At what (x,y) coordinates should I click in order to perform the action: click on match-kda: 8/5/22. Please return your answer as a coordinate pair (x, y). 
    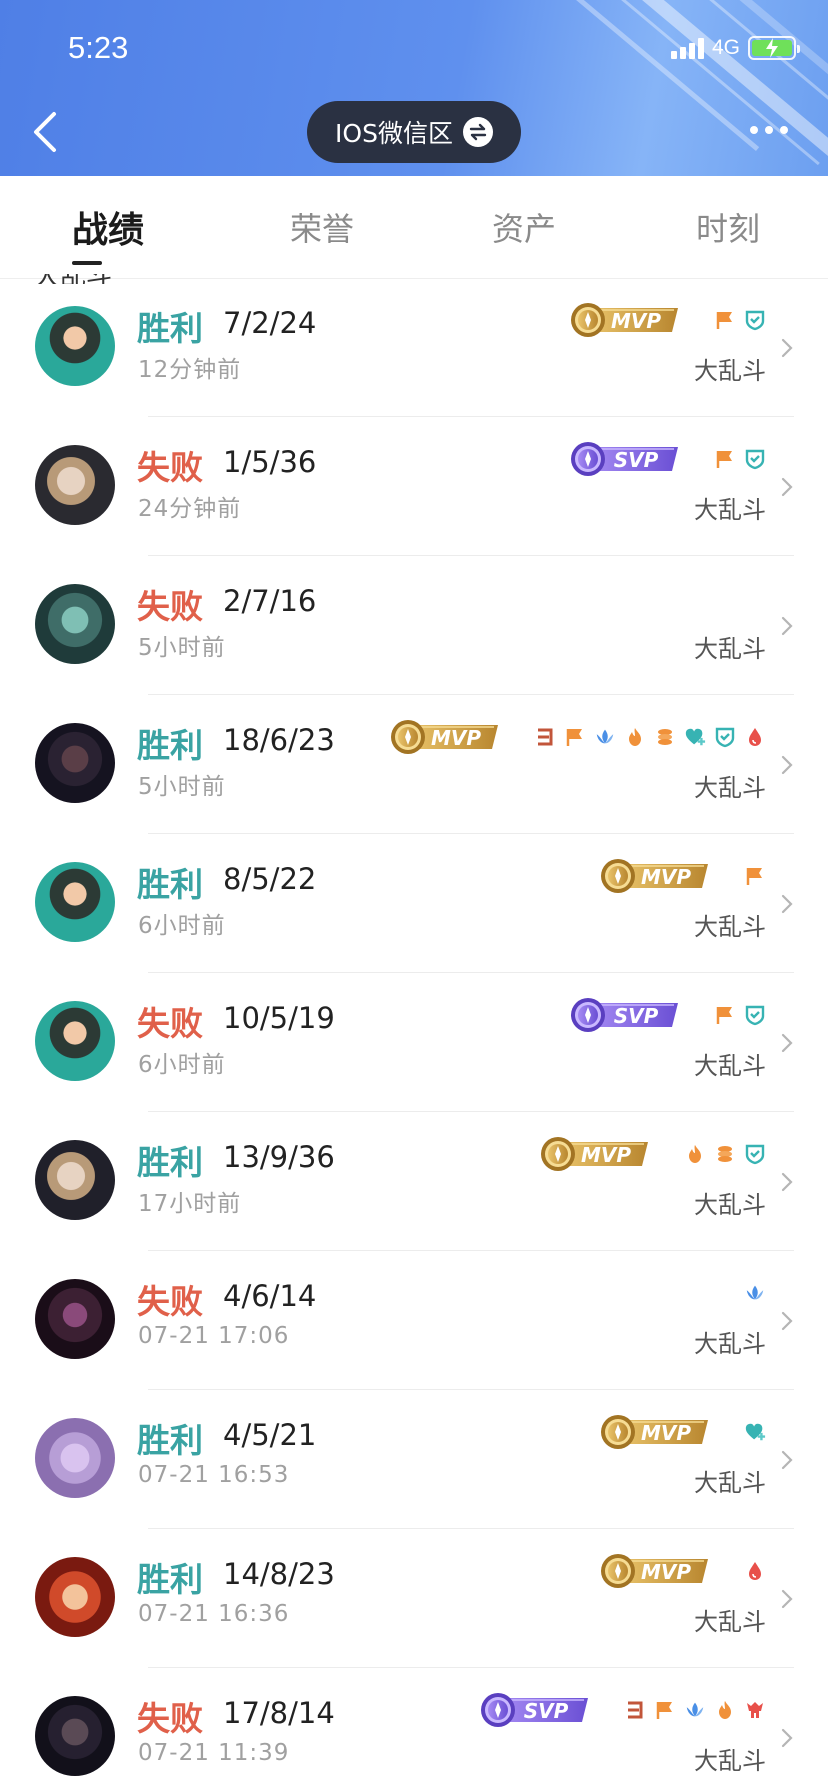
    Looking at the image, I should click on (270, 879).